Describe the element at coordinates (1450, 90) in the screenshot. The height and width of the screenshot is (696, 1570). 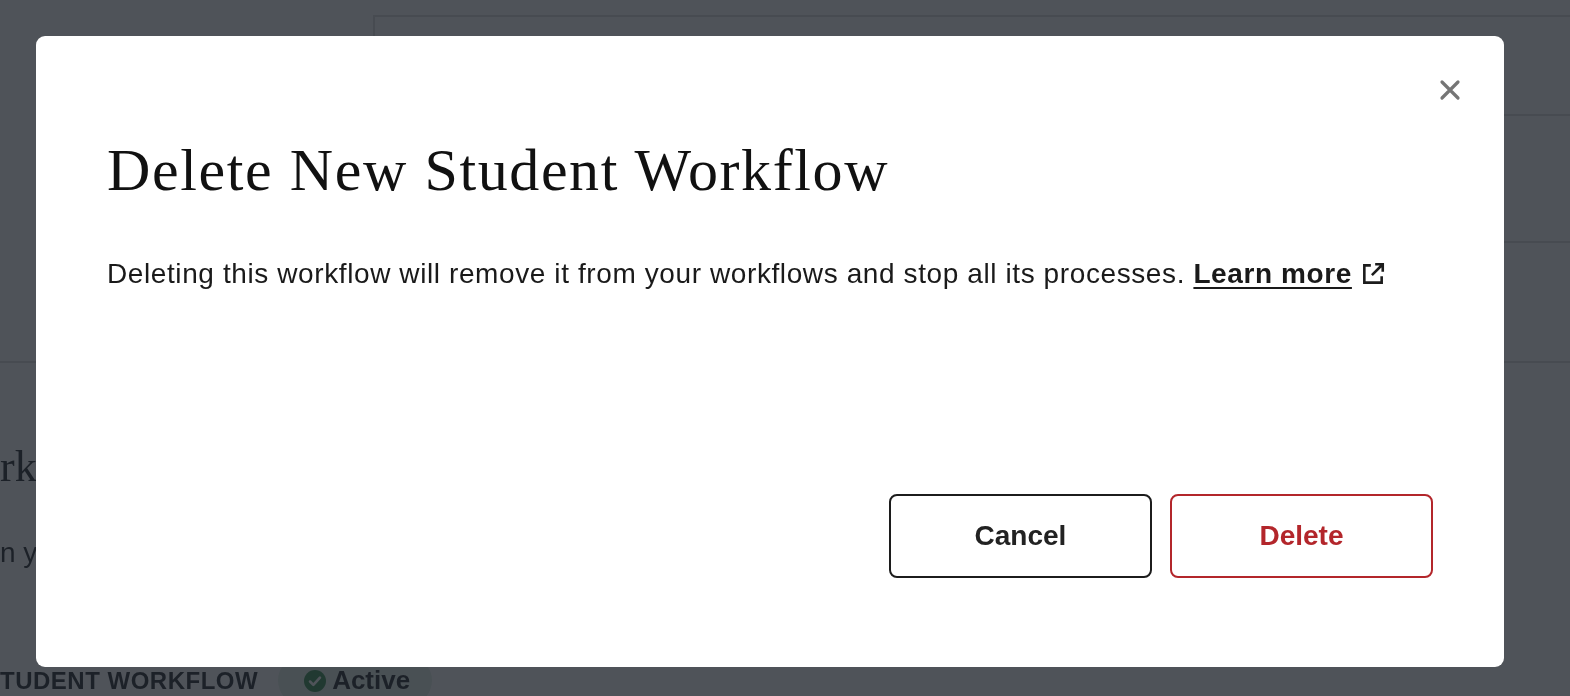
I see `close-icon` at that location.